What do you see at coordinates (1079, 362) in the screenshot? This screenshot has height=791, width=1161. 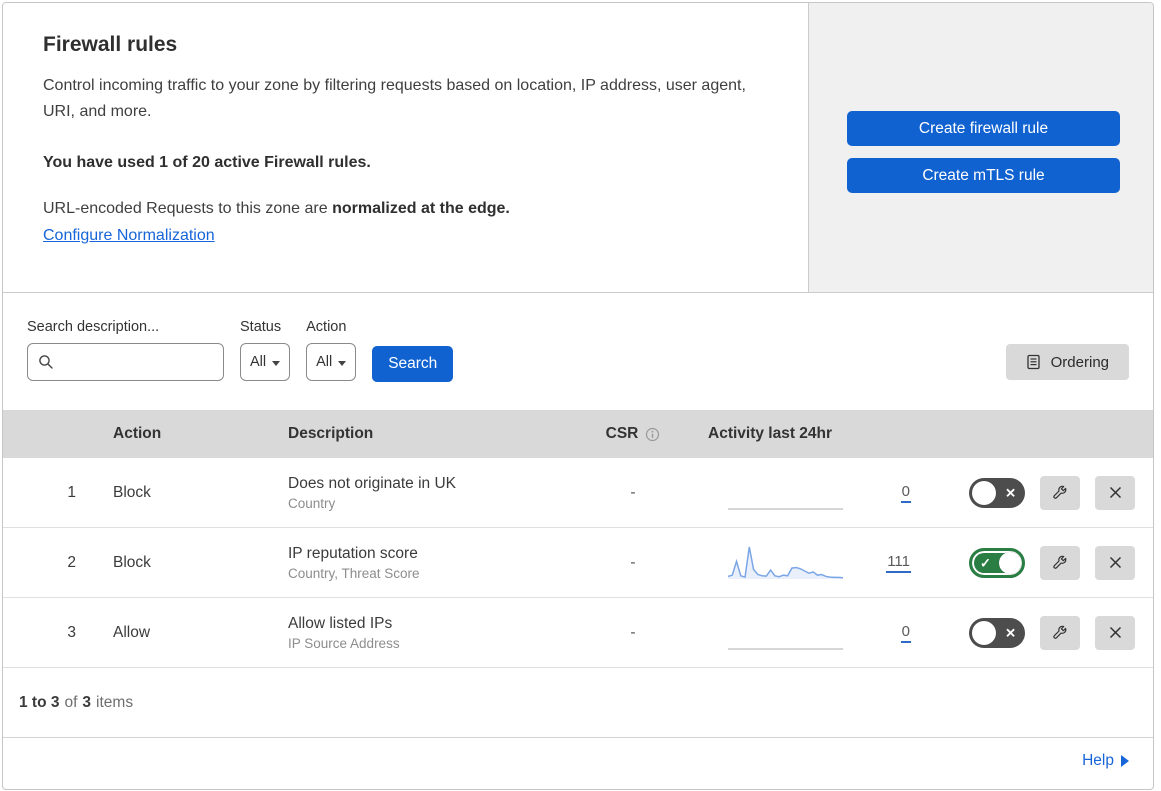 I see `ordering-button-label: Ordering` at bounding box center [1079, 362].